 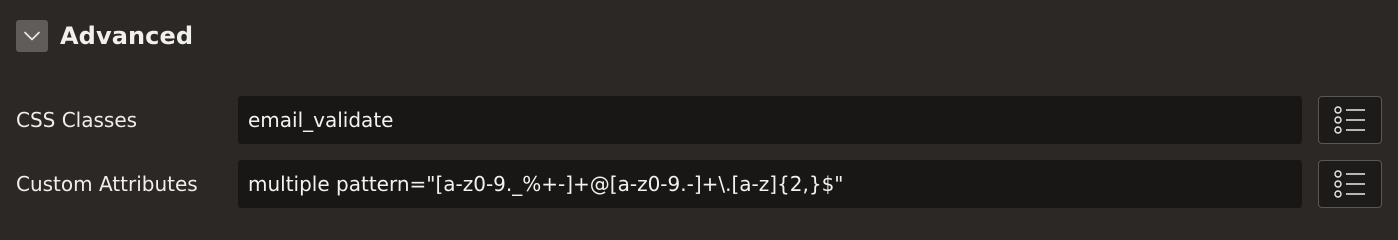 I want to click on css-classes-label: CSS Classes, so click(x=77, y=120).